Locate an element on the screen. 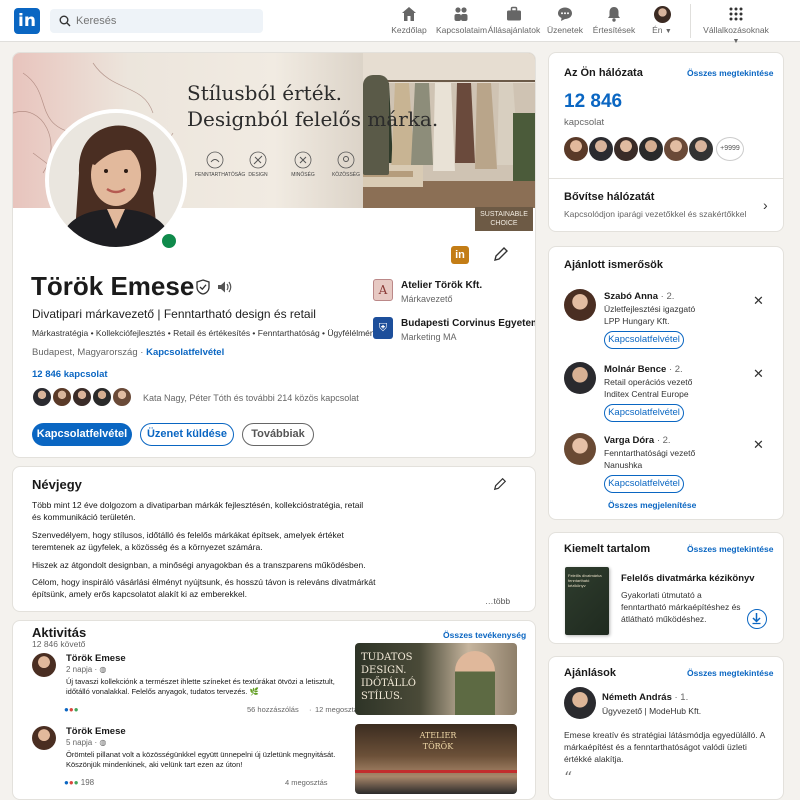 This screenshot has height=800, width=800. network-see-all-link: Összes megtekintése is located at coordinates (730, 73).